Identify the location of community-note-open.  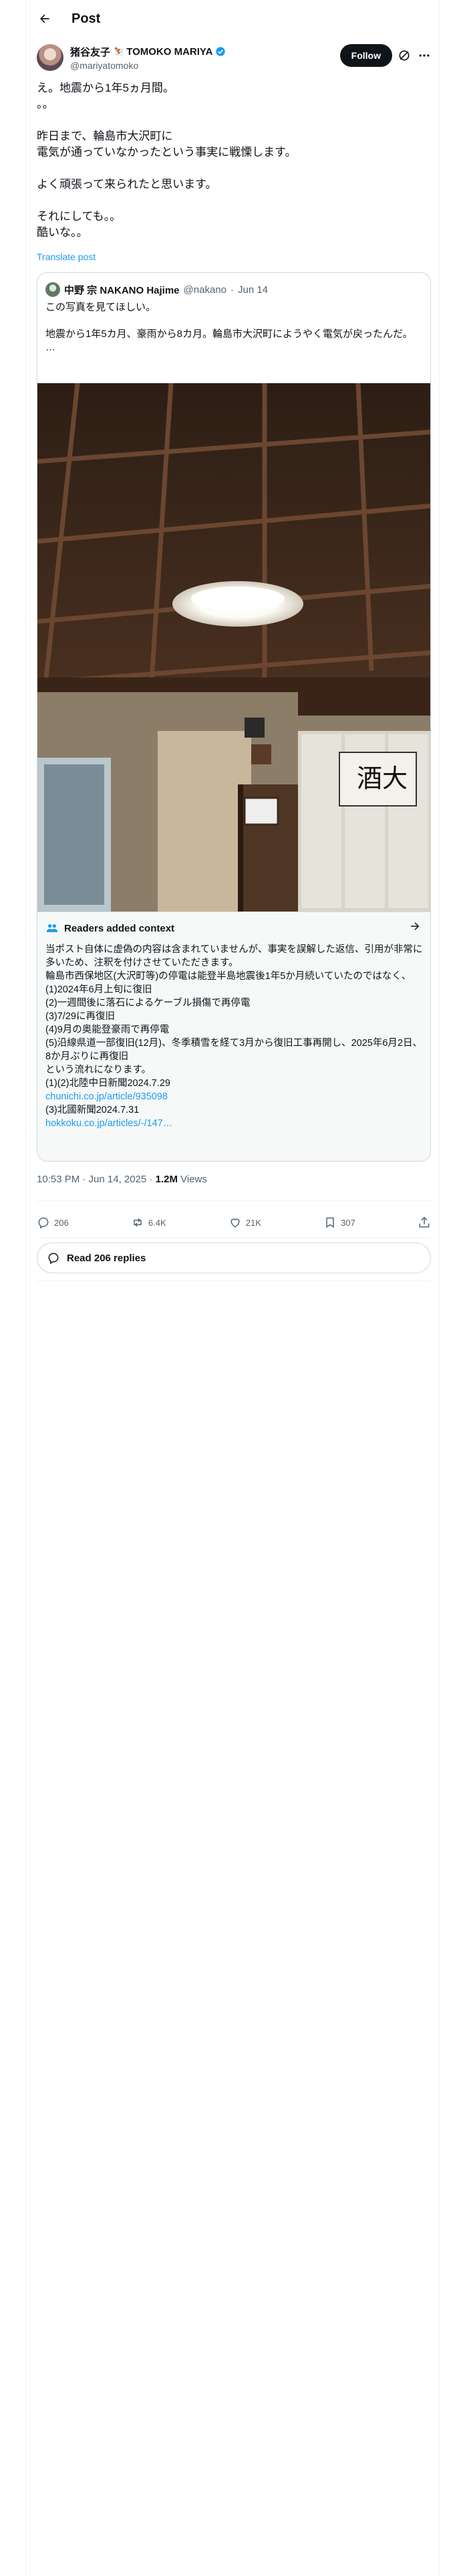
(415, 926).